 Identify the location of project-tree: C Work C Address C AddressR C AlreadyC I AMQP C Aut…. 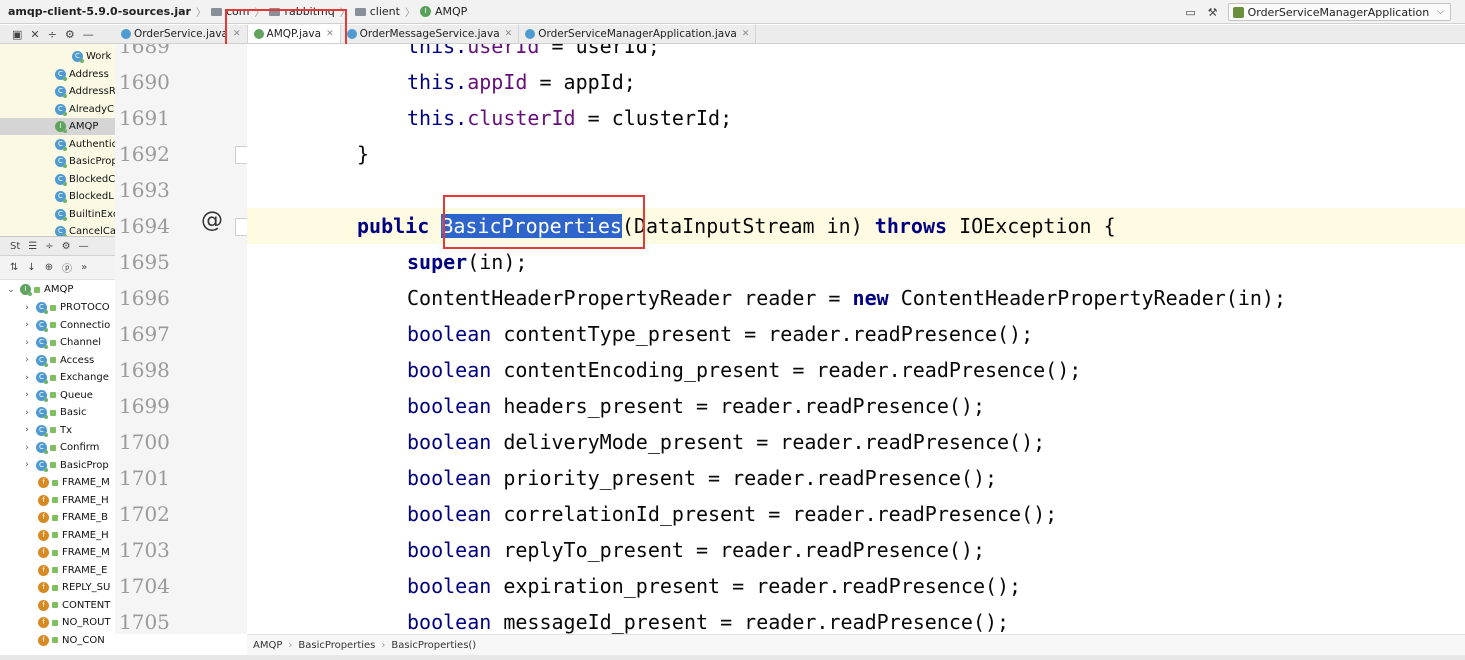
(57, 140).